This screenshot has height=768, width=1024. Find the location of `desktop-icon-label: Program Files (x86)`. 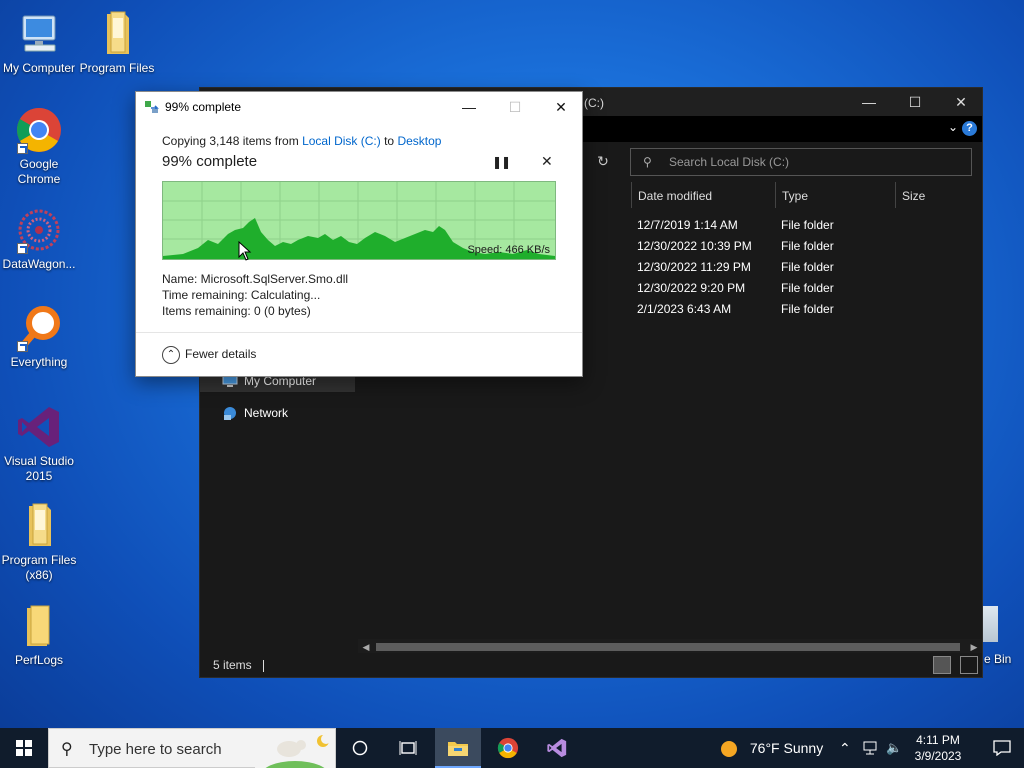

desktop-icon-label: Program Files (x86) is located at coordinates (39, 567).